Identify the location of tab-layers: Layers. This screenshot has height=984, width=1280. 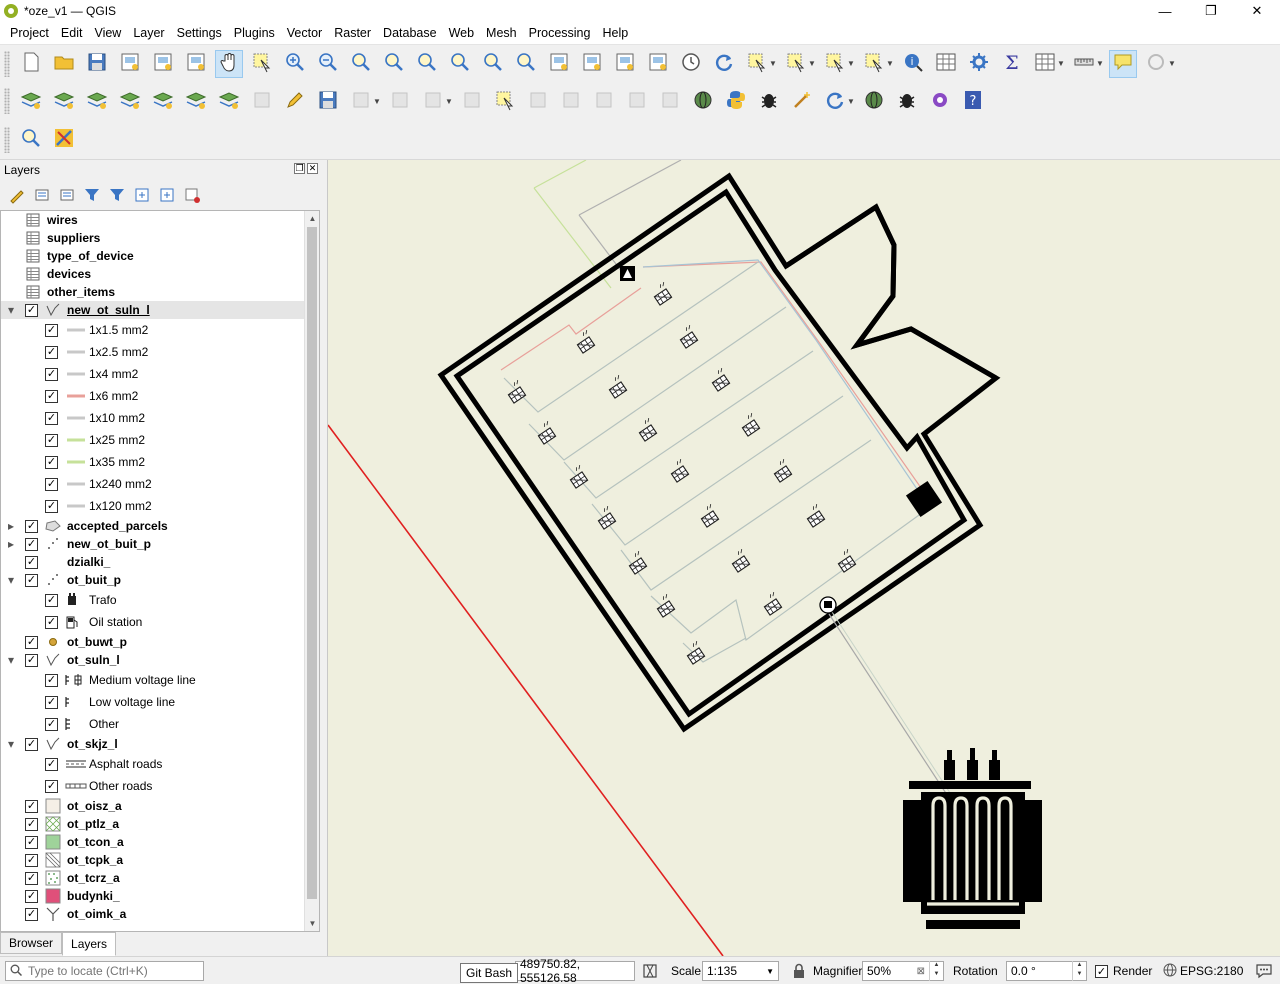
(89, 944).